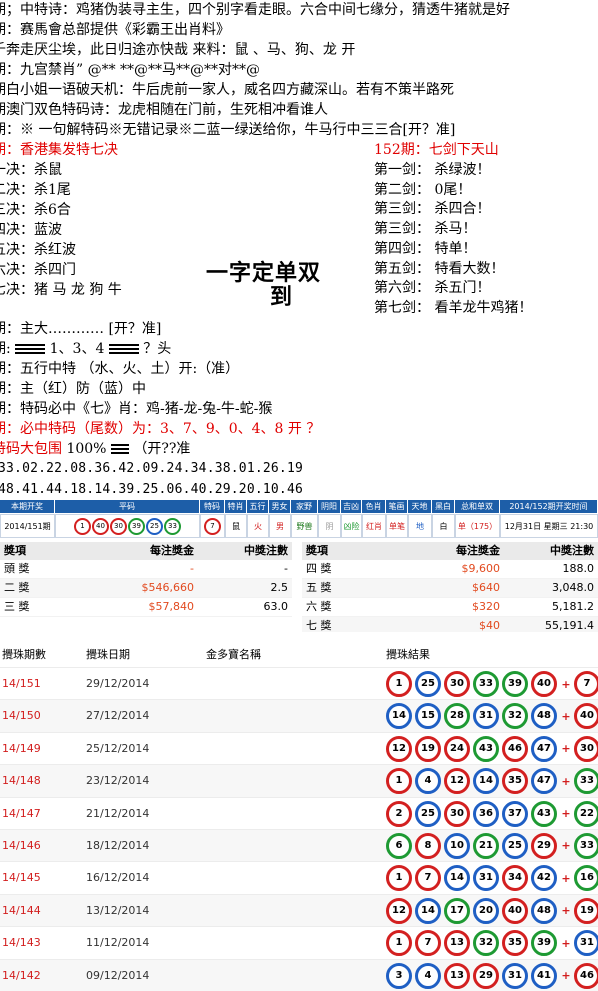 The image size is (598, 991). I want to click on result-ball: 7, so click(428, 878).